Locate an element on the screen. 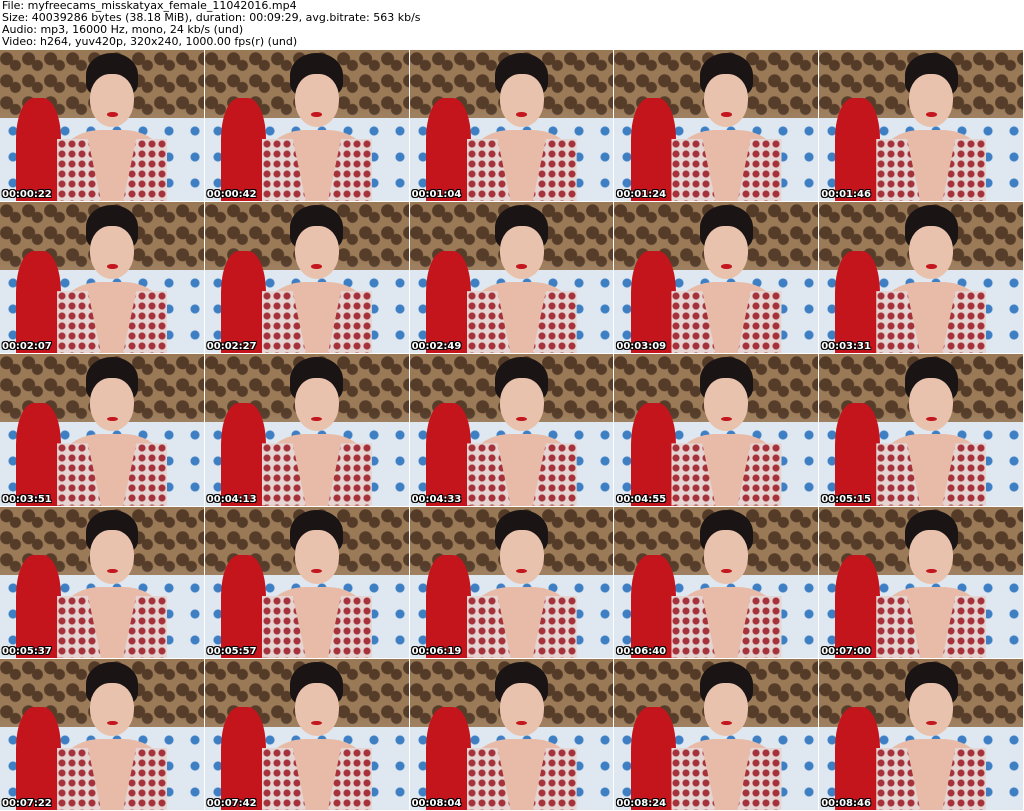  frame-timestamp: 00:03:51 is located at coordinates (27, 499).